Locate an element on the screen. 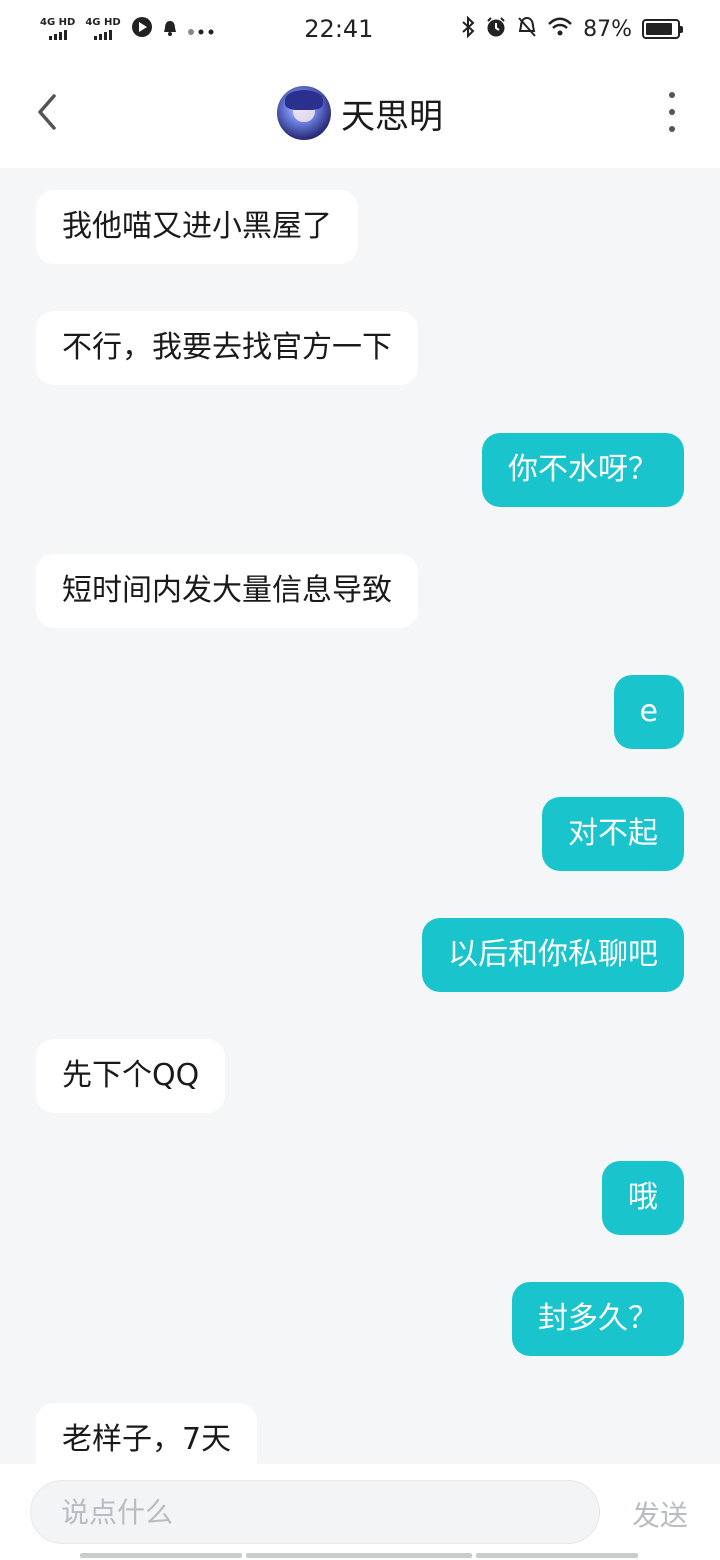 The image size is (720, 1560). battery-icon is located at coordinates (662, 29).